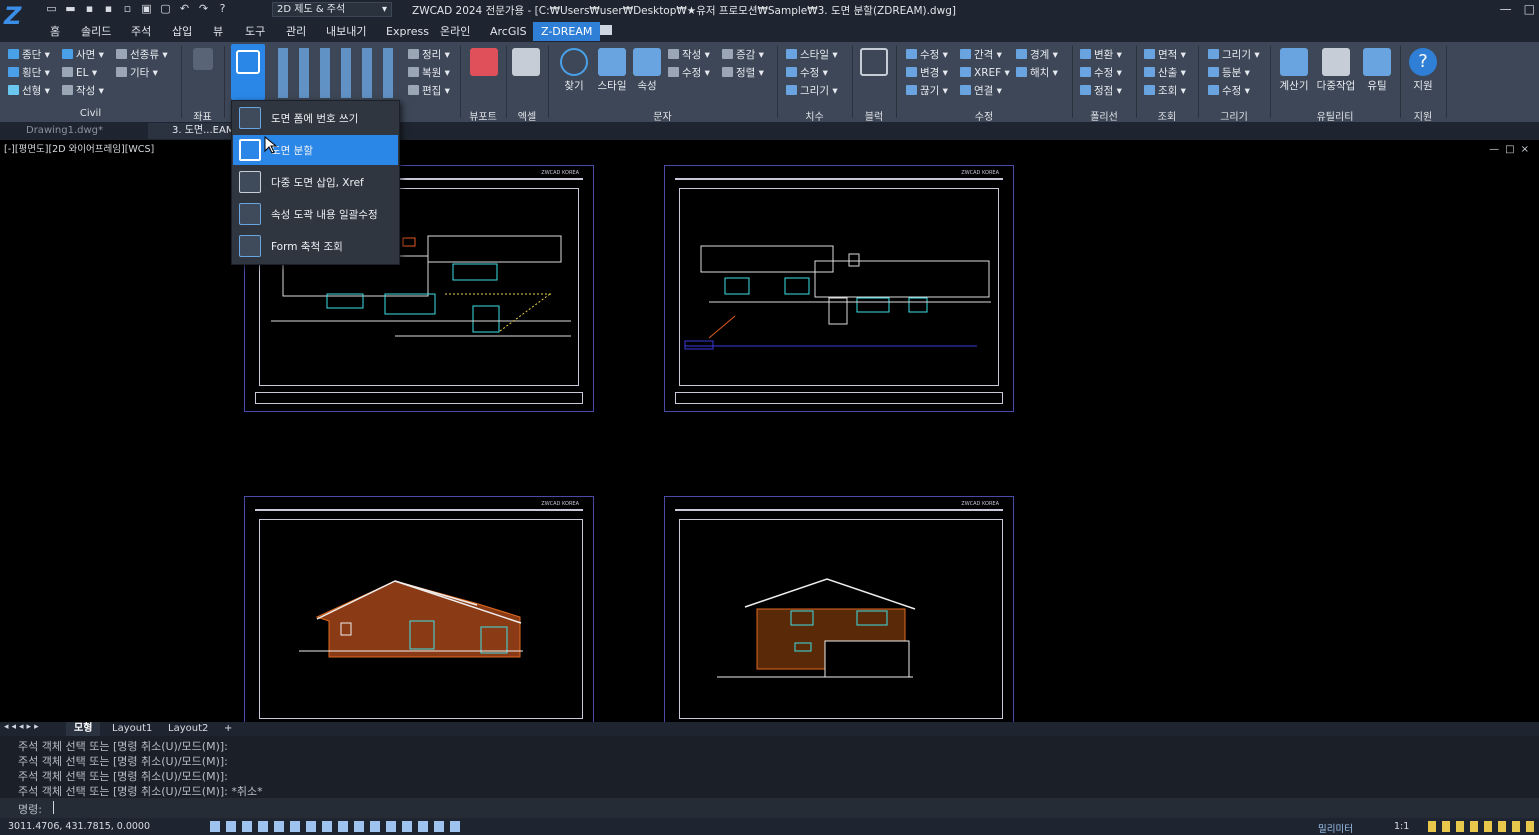  What do you see at coordinates (137, 73) in the screenshot?
I see `civil-etc-button: 기타 ▾` at bounding box center [137, 73].